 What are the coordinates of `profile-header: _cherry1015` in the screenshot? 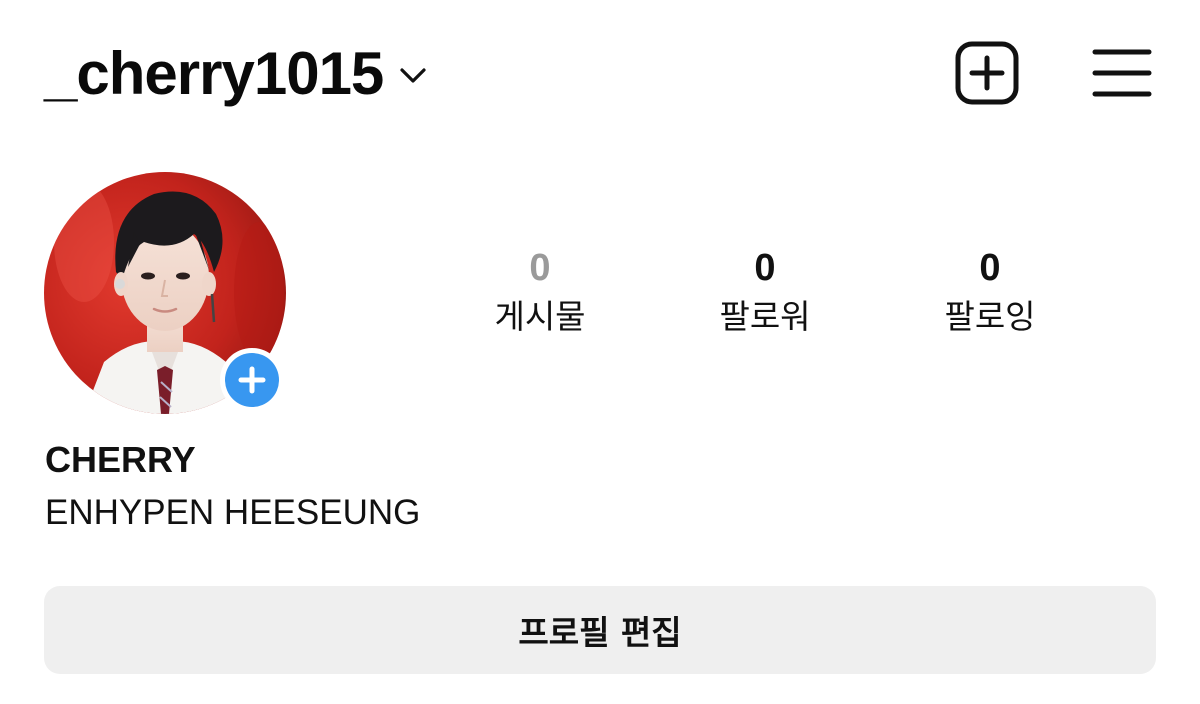 It's located at (600, 74).